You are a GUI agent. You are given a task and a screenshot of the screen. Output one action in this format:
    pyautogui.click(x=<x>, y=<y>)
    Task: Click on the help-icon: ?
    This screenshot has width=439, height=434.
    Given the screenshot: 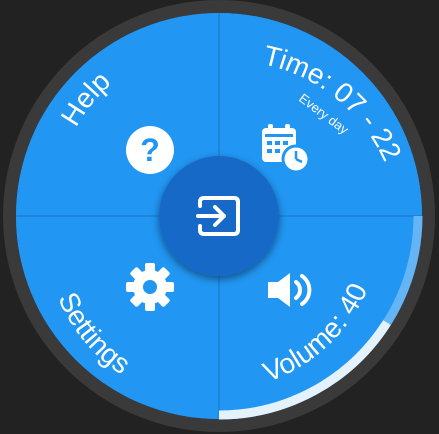 What is the action you would take?
    pyautogui.click(x=150, y=150)
    